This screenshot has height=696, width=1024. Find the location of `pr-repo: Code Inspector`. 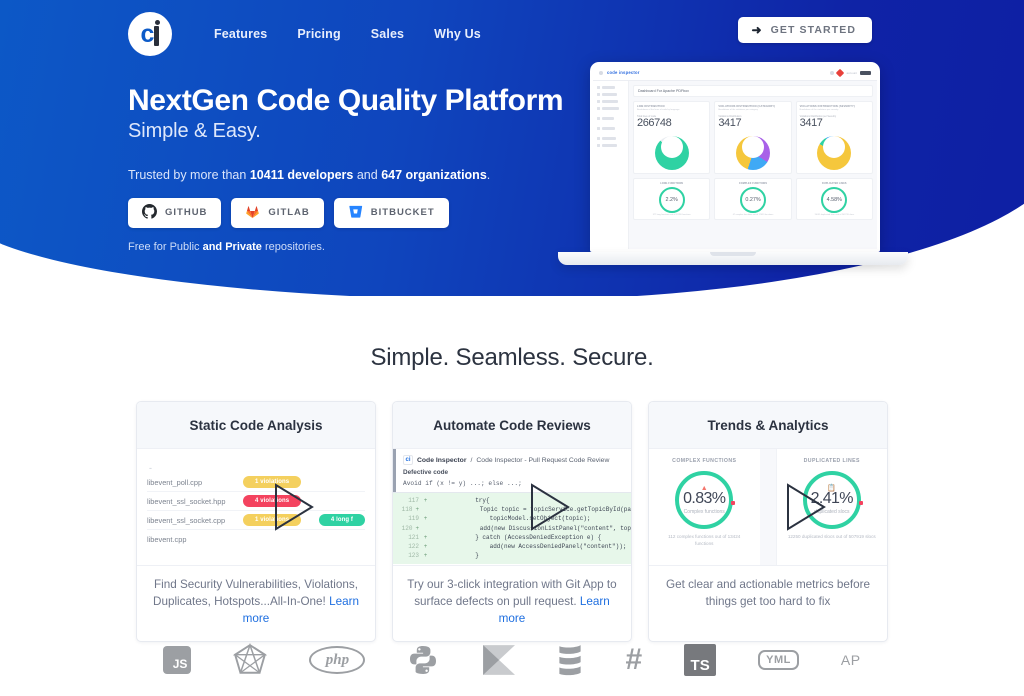

pr-repo: Code Inspector is located at coordinates (442, 460).